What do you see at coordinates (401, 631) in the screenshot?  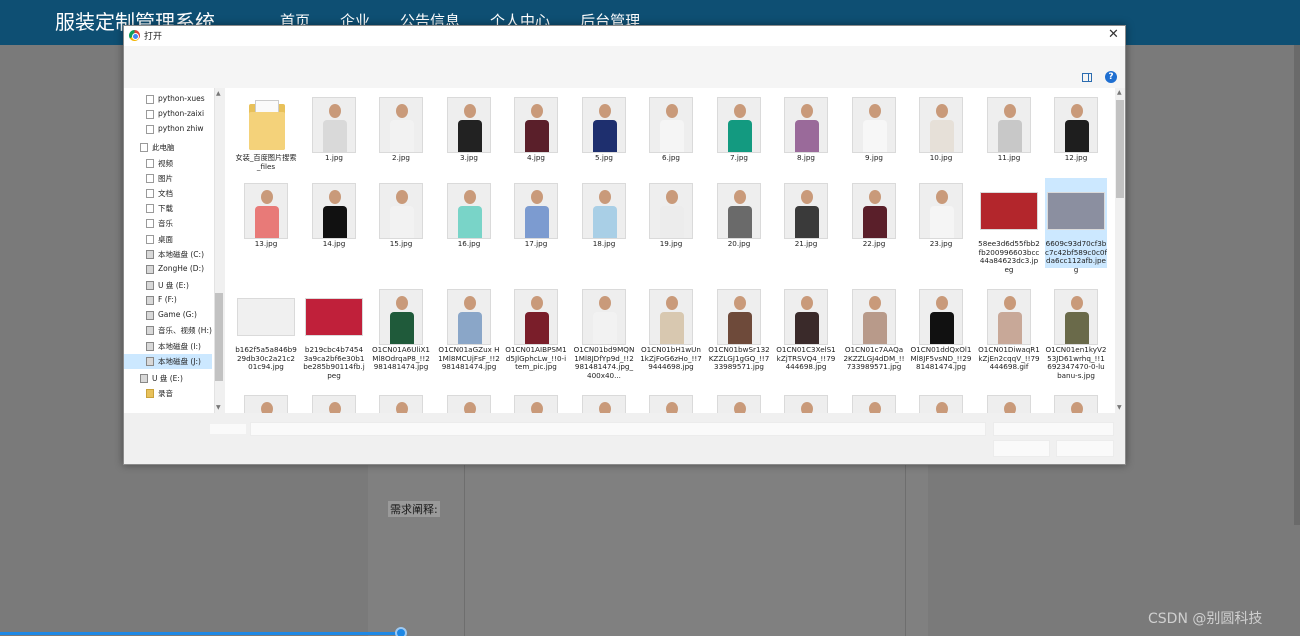 I see `progress-handle` at bounding box center [401, 631].